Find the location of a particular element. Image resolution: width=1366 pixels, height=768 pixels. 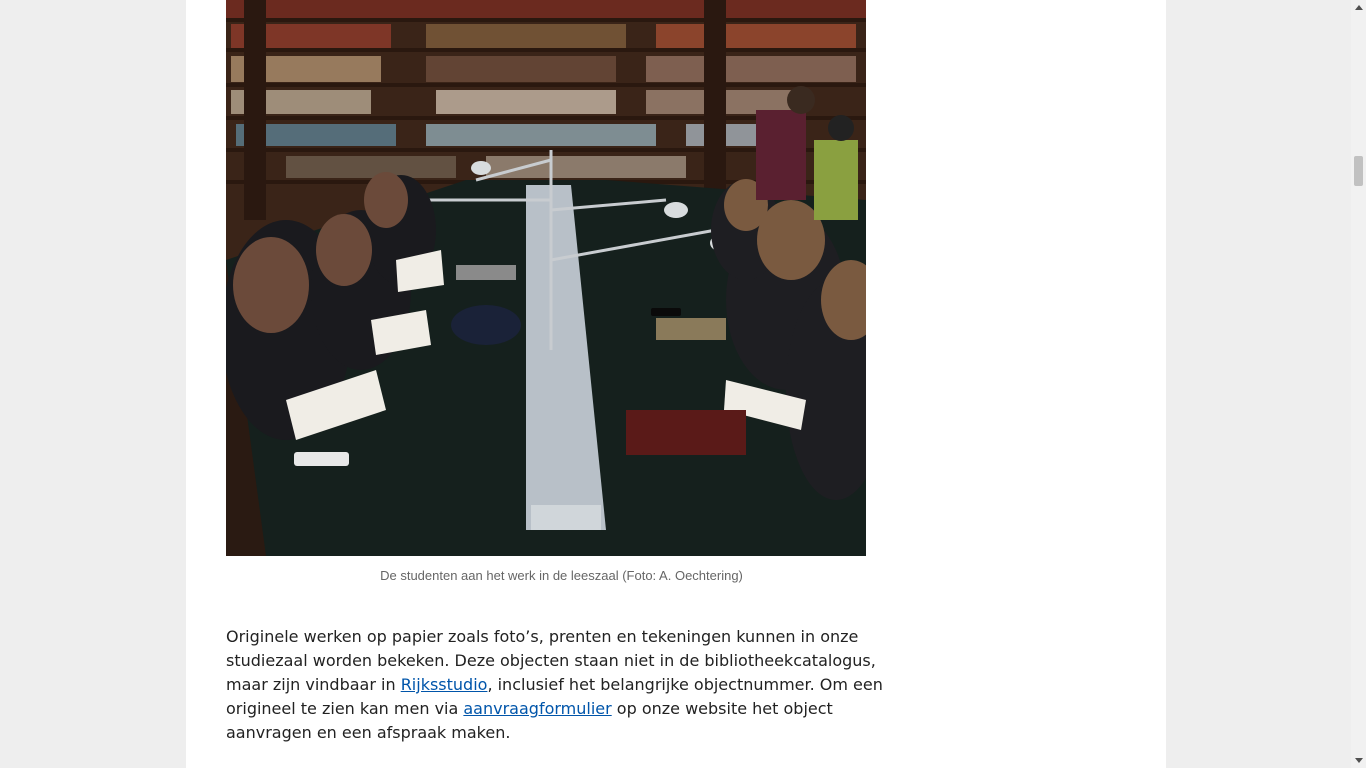

triangle-up-icon is located at coordinates (1358, 7).